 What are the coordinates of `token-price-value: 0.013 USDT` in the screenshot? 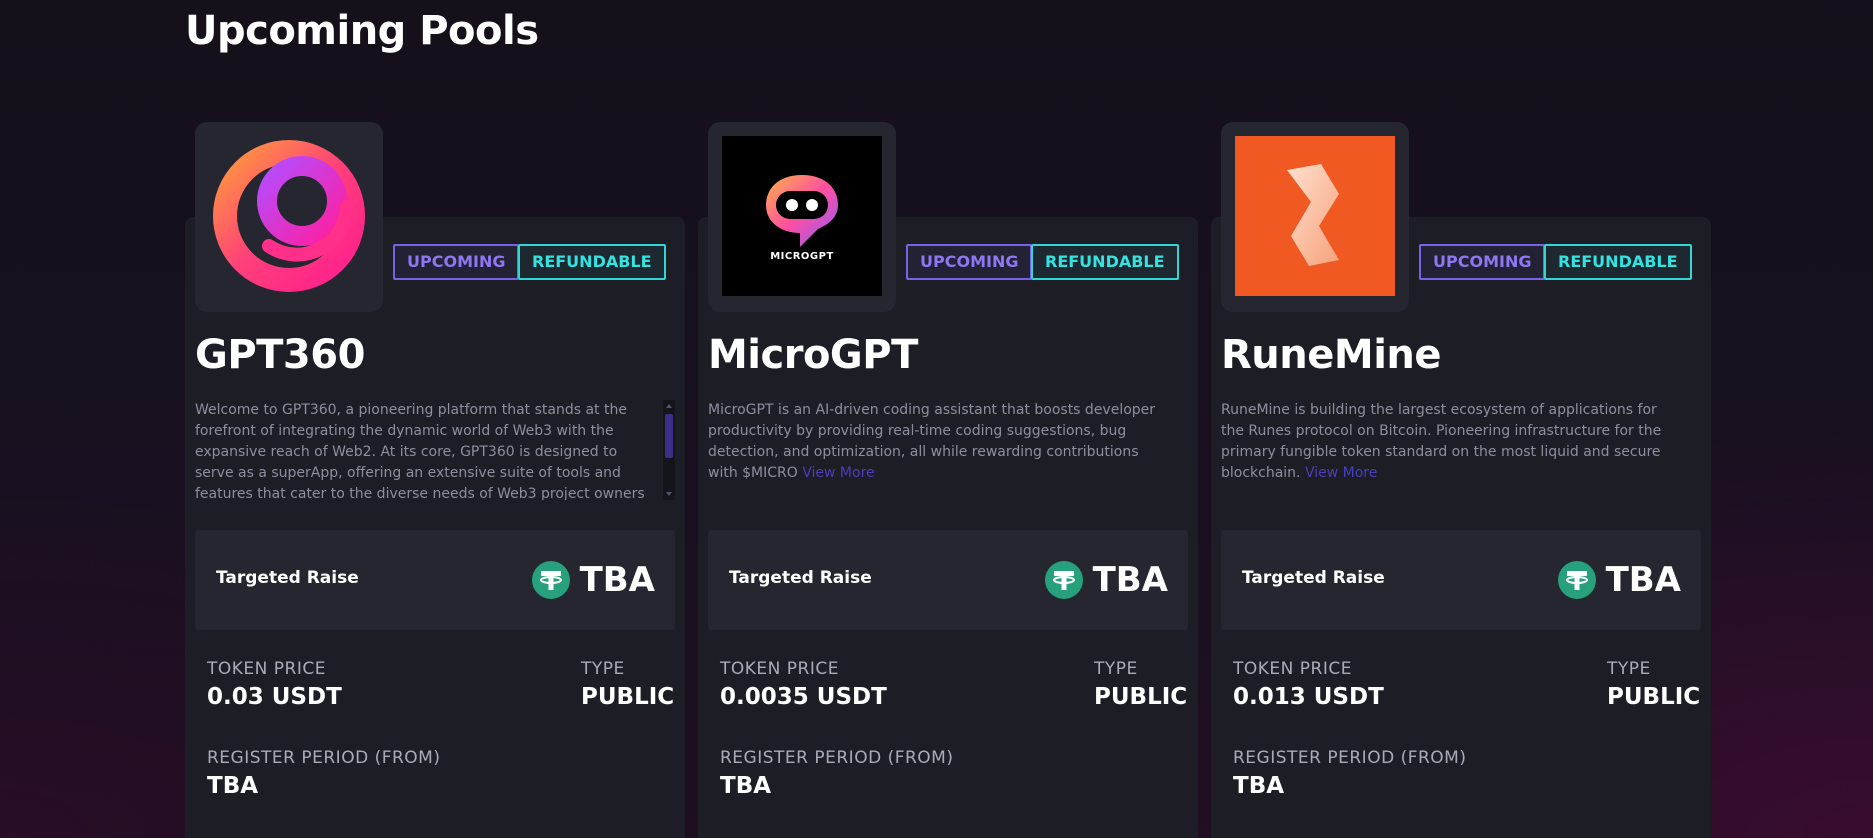 It's located at (1308, 697).